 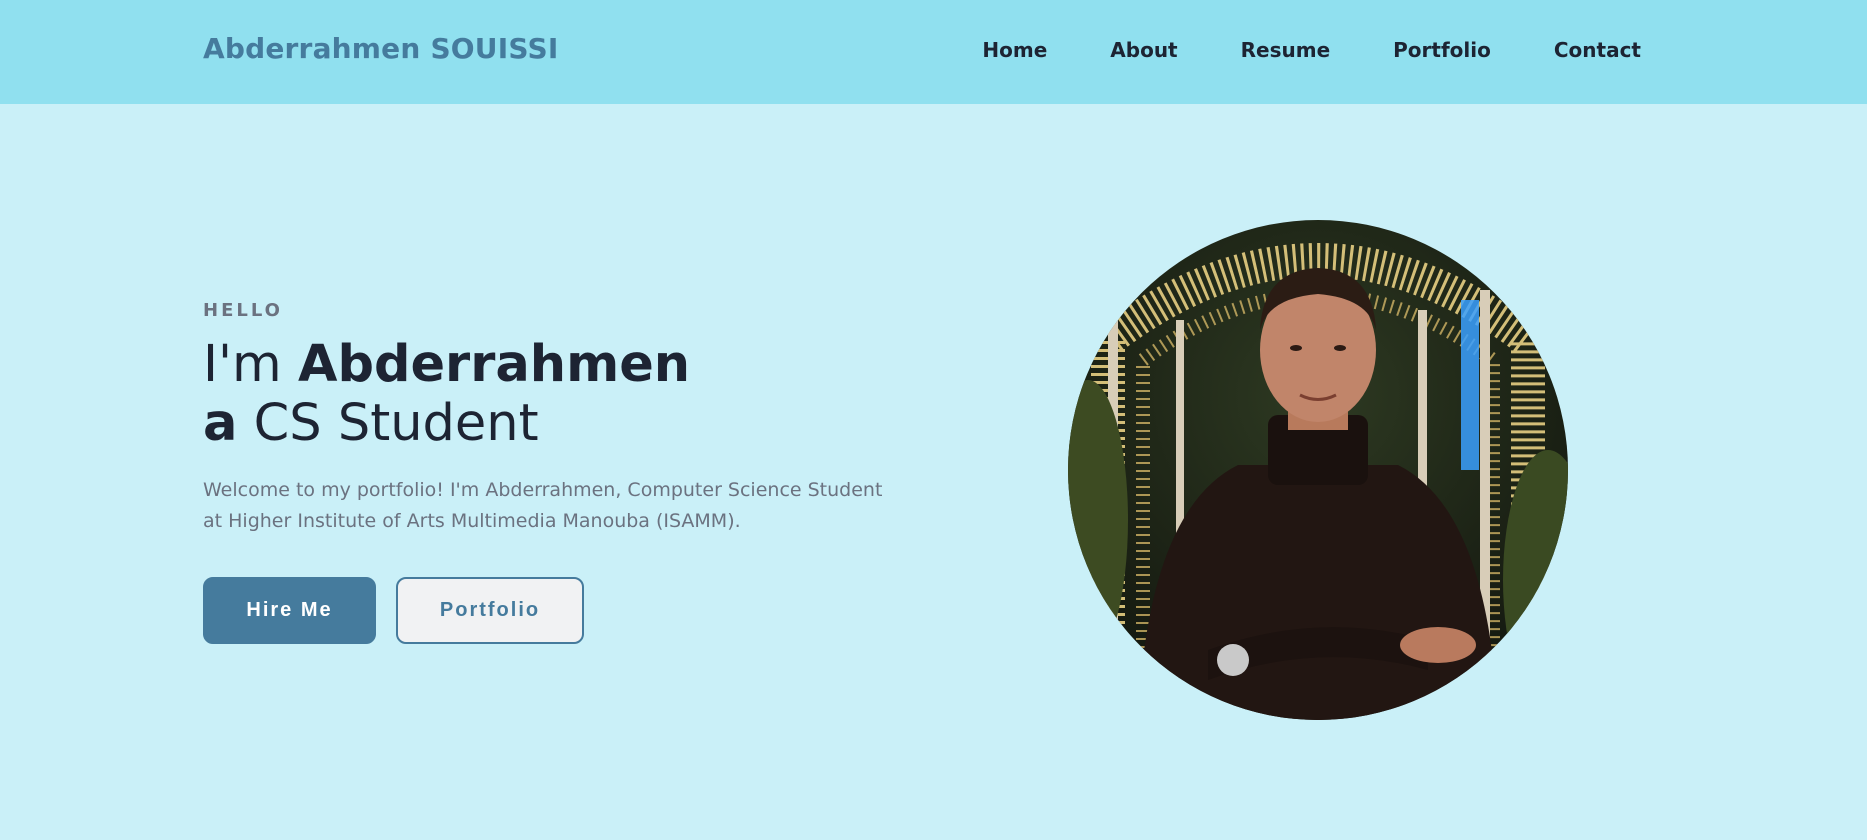 I want to click on hero-buttons: Hire Me Portfolio, so click(x=393, y=610).